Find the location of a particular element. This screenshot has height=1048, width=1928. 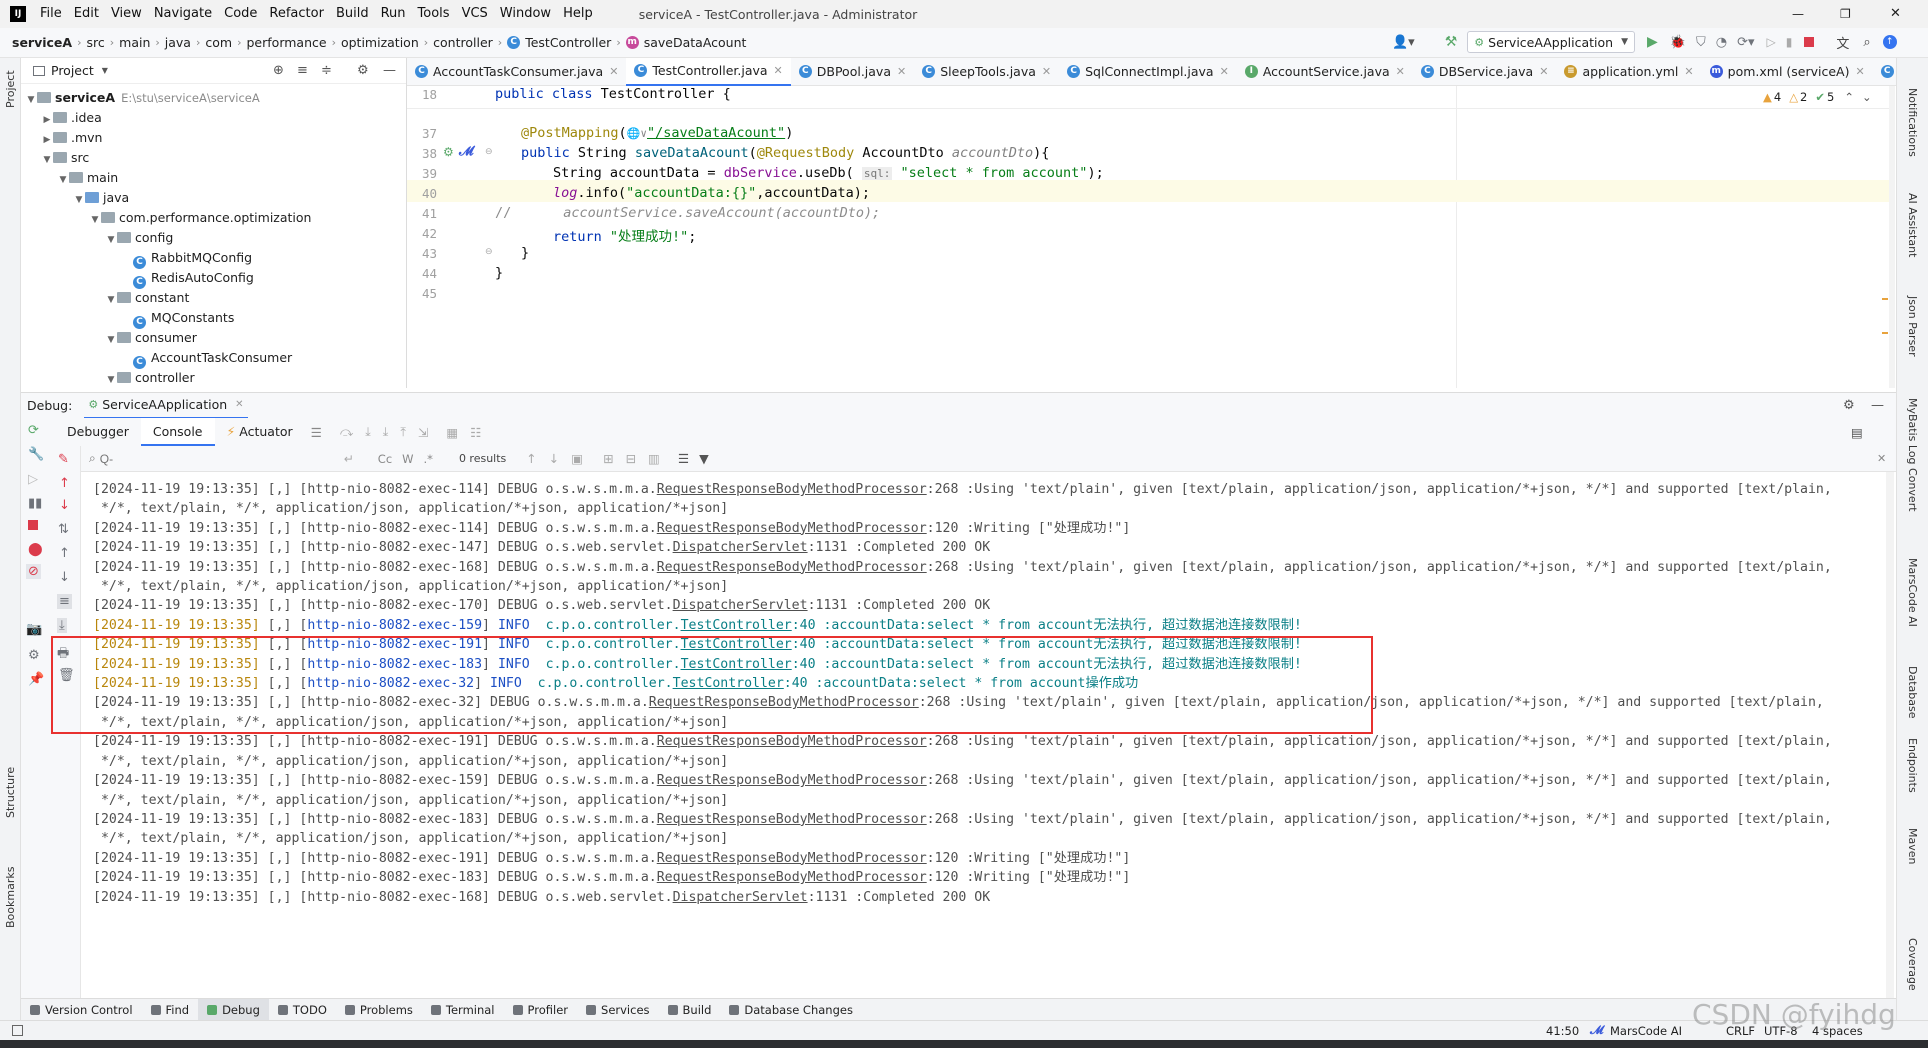

ai-assistant-tool-button: AI Assistant is located at coordinates (1912, 225).